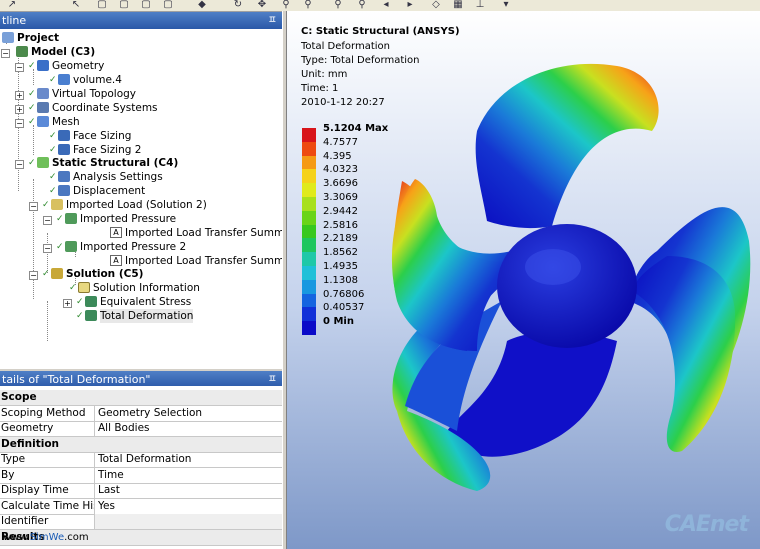 The image size is (760, 549). I want to click on tree-item-displacement: ✓ Displacement, so click(97, 191).